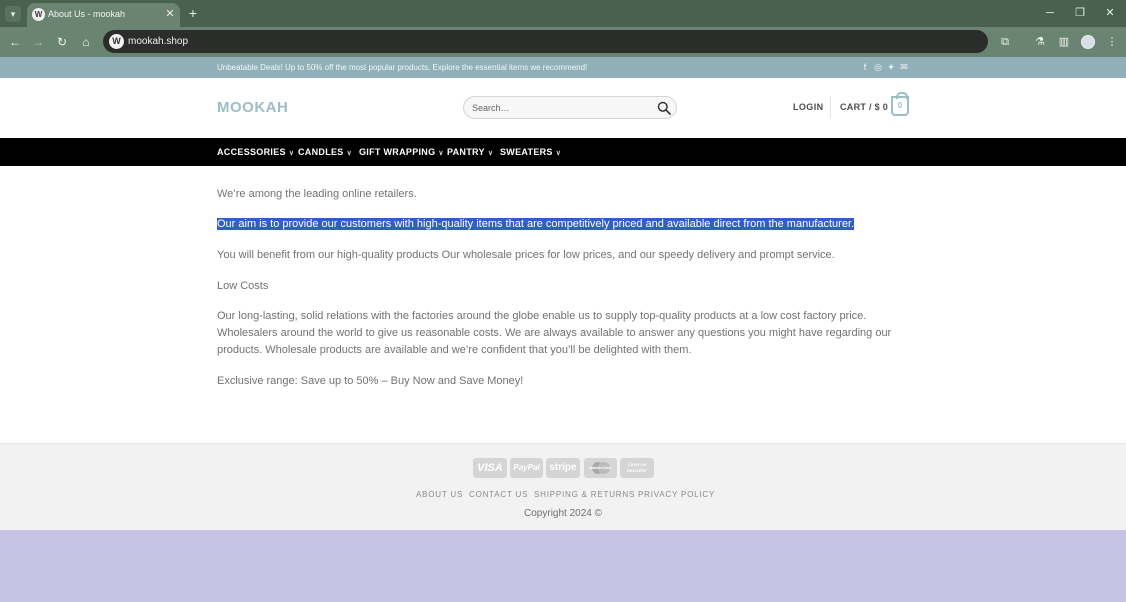 The image size is (1126, 602). Describe the element at coordinates (637, 468) in the screenshot. I see `cash-on-delivery-icon: CASH ON DELIVERY` at that location.